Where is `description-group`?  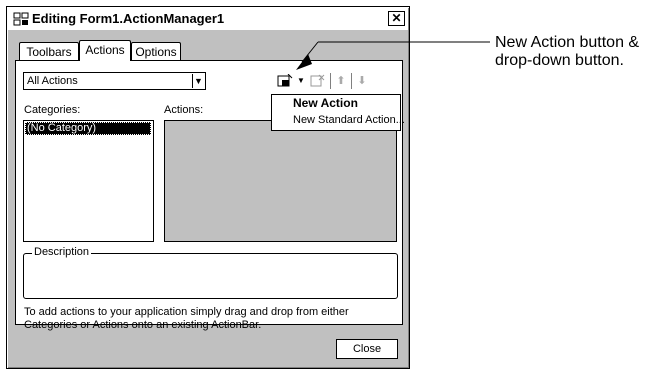
description-group is located at coordinates (210, 276).